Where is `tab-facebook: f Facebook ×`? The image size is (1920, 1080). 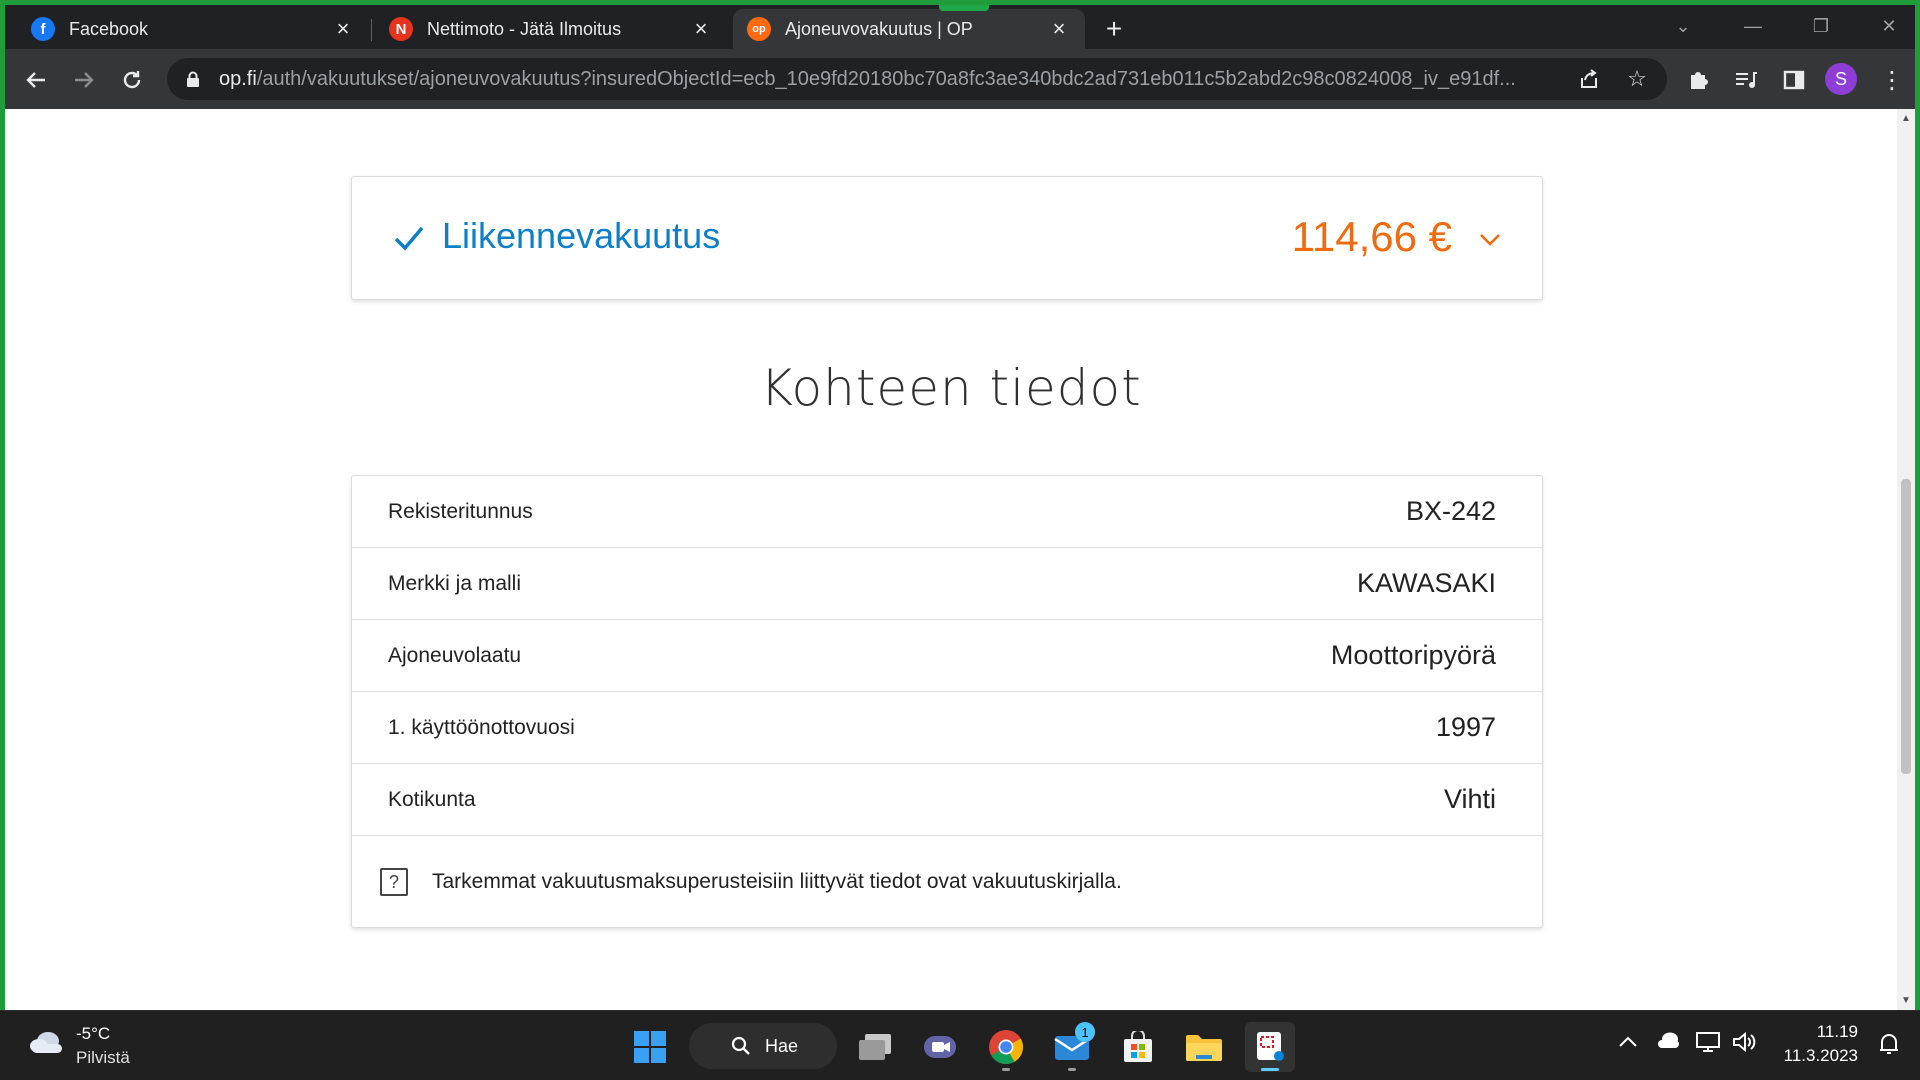
tab-facebook: f Facebook × is located at coordinates (193, 29).